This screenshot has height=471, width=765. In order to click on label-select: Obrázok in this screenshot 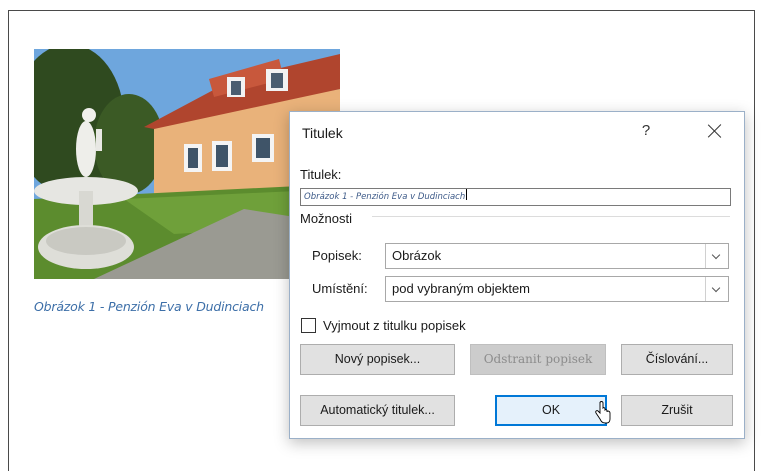, I will do `click(557, 256)`.